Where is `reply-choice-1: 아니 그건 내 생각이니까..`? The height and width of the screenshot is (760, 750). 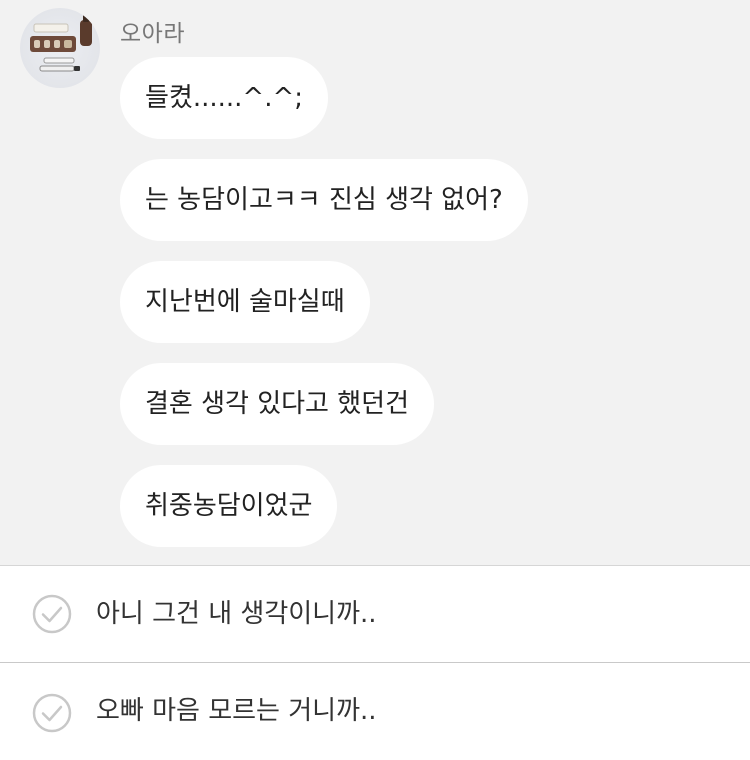
reply-choice-1: 아니 그건 내 생각이니까.. is located at coordinates (375, 614).